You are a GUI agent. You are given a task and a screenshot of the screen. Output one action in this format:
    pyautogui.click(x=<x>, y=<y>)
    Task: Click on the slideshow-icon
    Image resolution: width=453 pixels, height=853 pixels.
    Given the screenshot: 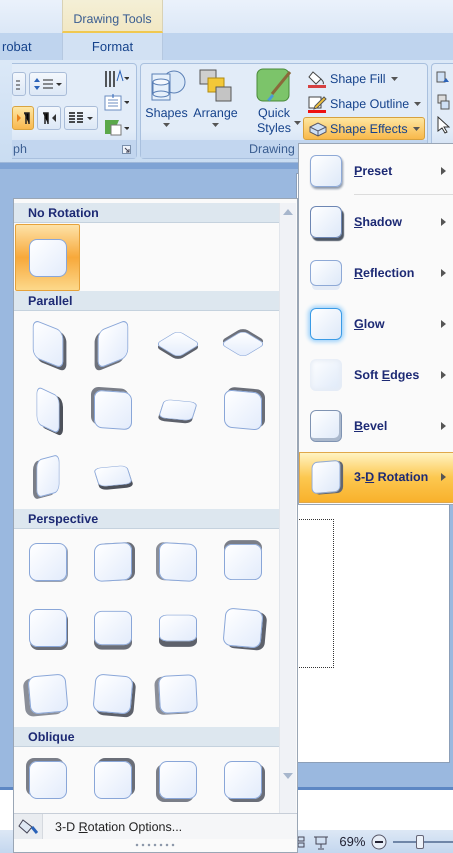 What is the action you would take?
    pyautogui.click(x=321, y=842)
    